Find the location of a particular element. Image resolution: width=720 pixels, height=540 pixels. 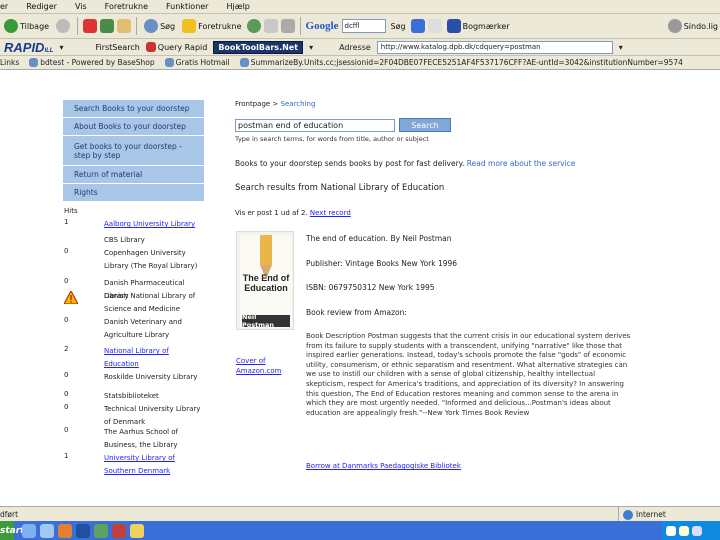

cover-title: The End of Education is located at coordinates (266, 283).